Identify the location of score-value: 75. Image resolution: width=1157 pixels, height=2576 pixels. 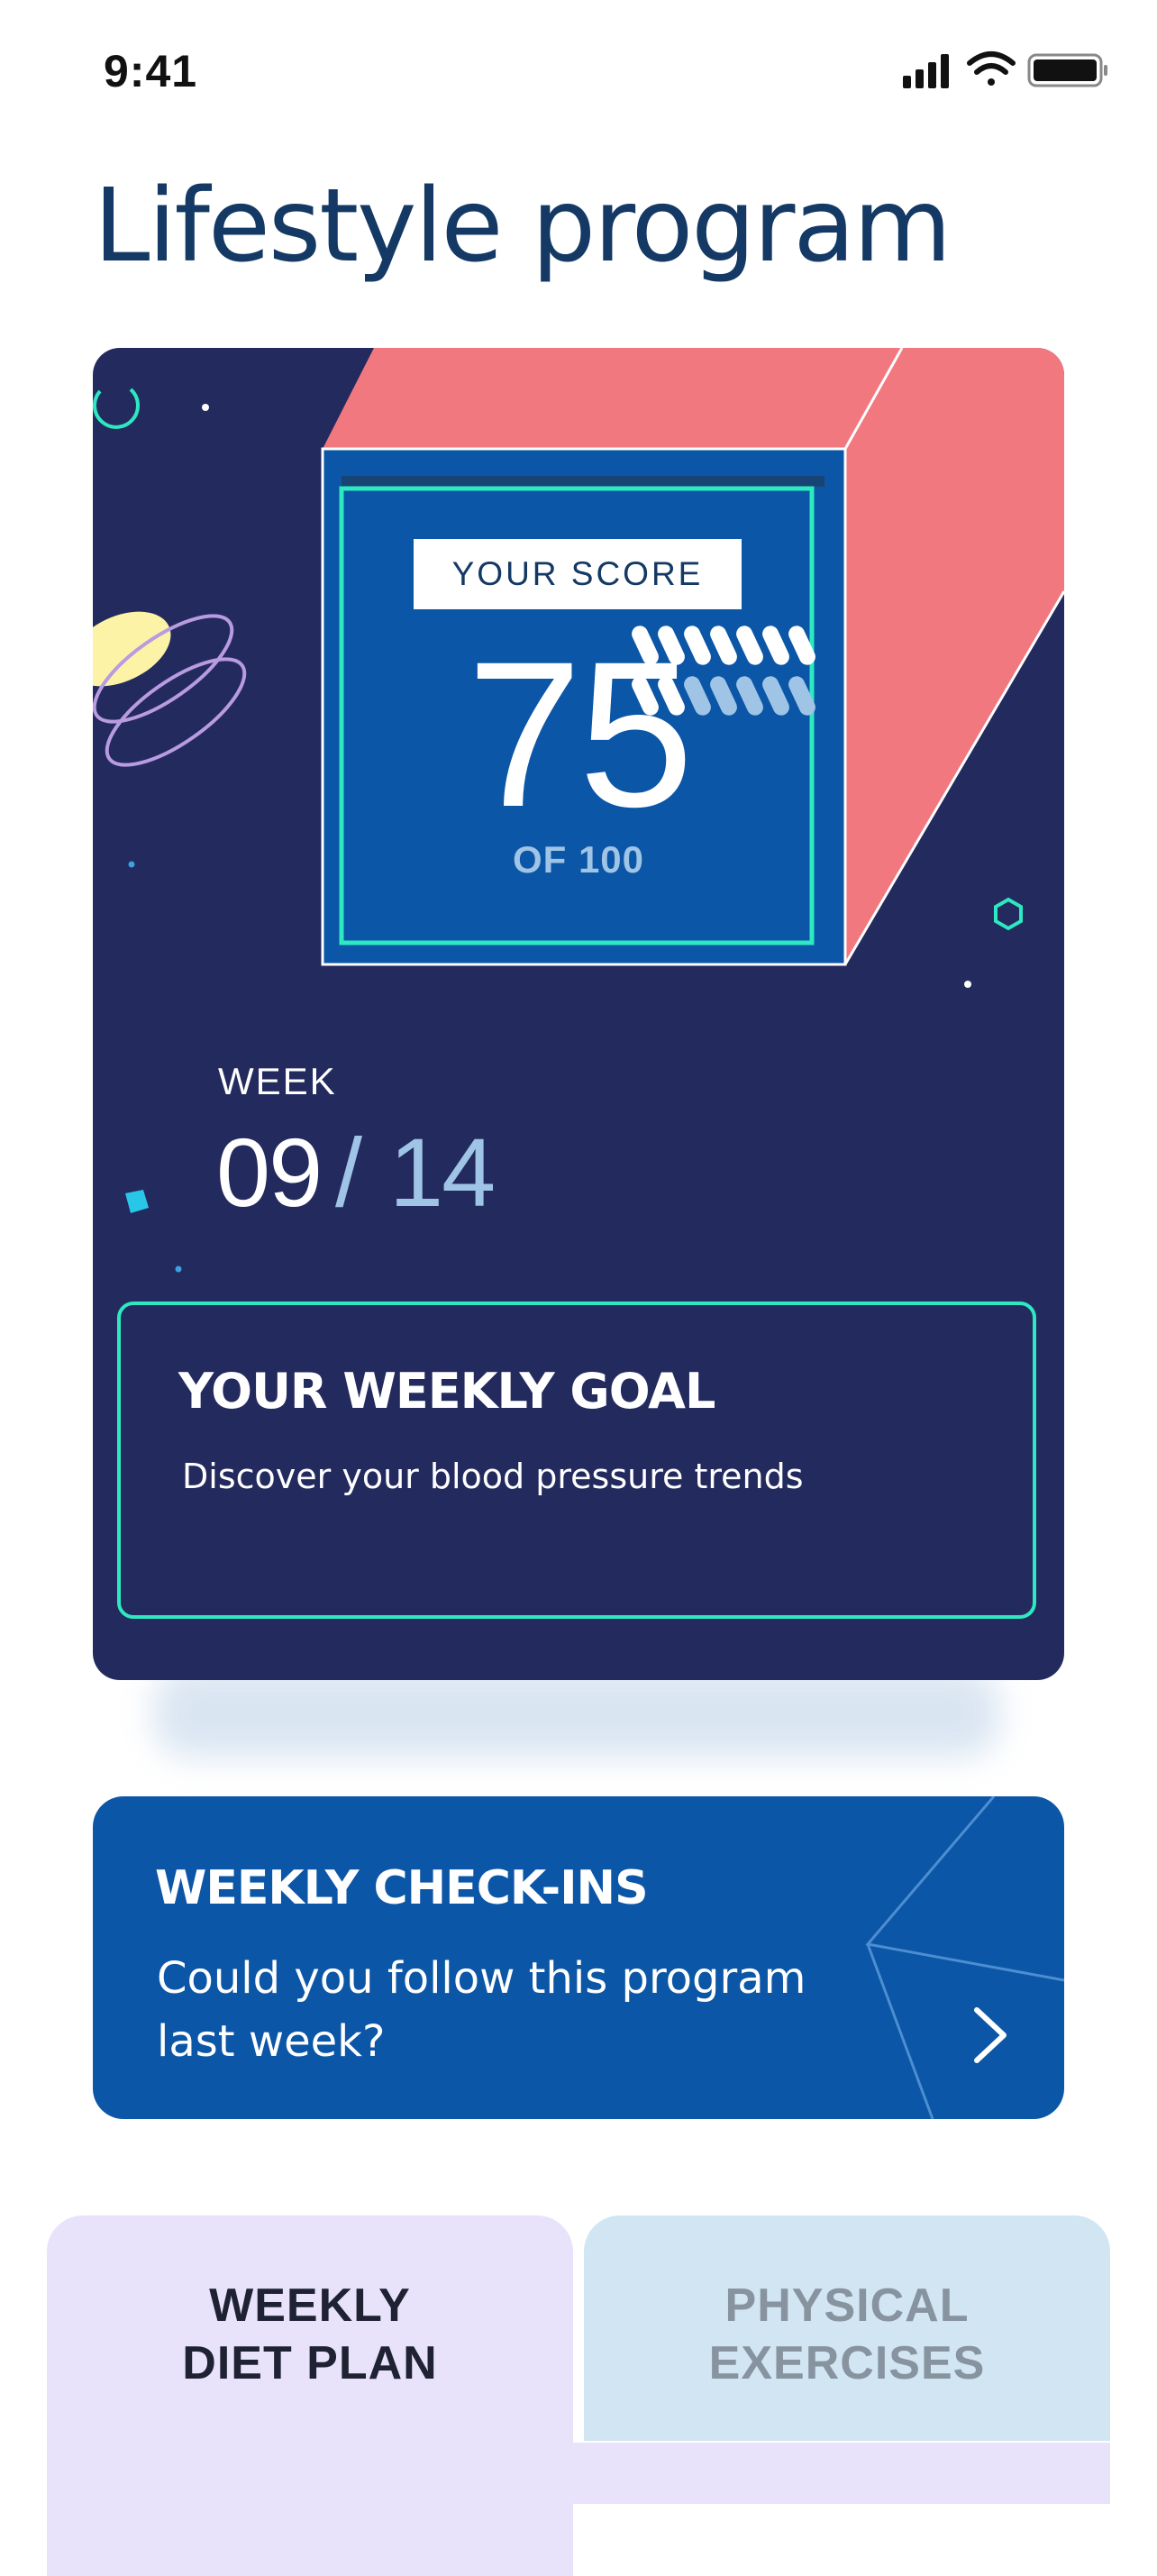
(580, 734).